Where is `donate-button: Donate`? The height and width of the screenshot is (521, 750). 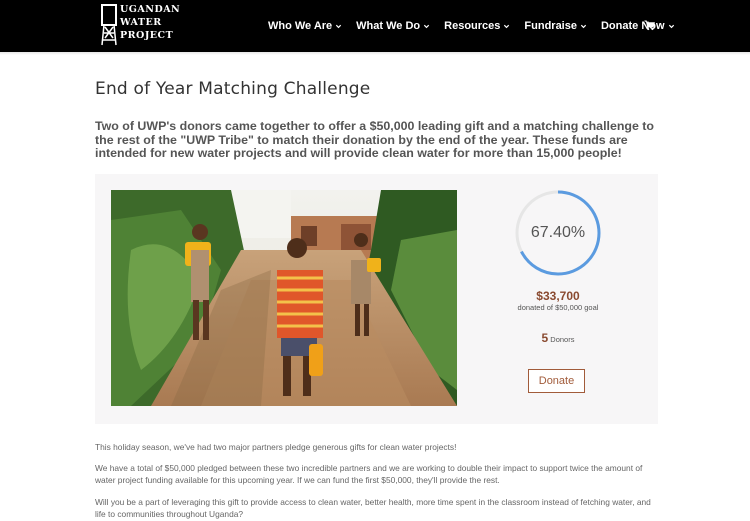 donate-button: Donate is located at coordinates (556, 381).